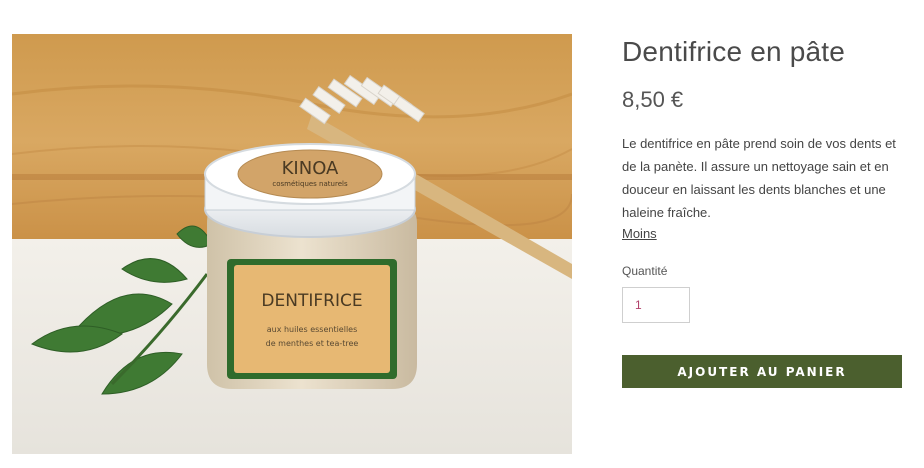 Image resolution: width=924 pixels, height=468 pixels. Describe the element at coordinates (311, 301) in the screenshot. I see `jar-label-title: DENTIFRICE` at that location.